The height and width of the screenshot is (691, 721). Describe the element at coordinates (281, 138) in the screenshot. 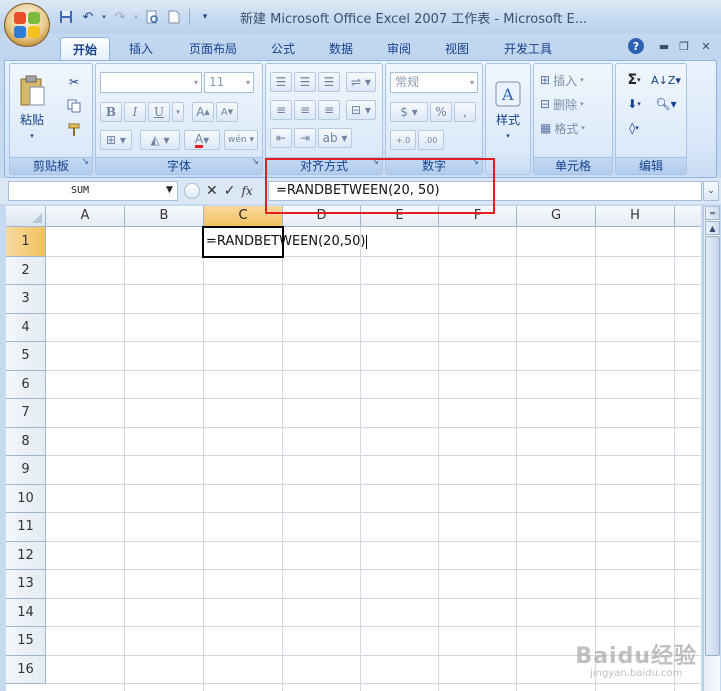

I see `decrease-indent-icon: ⇤` at that location.